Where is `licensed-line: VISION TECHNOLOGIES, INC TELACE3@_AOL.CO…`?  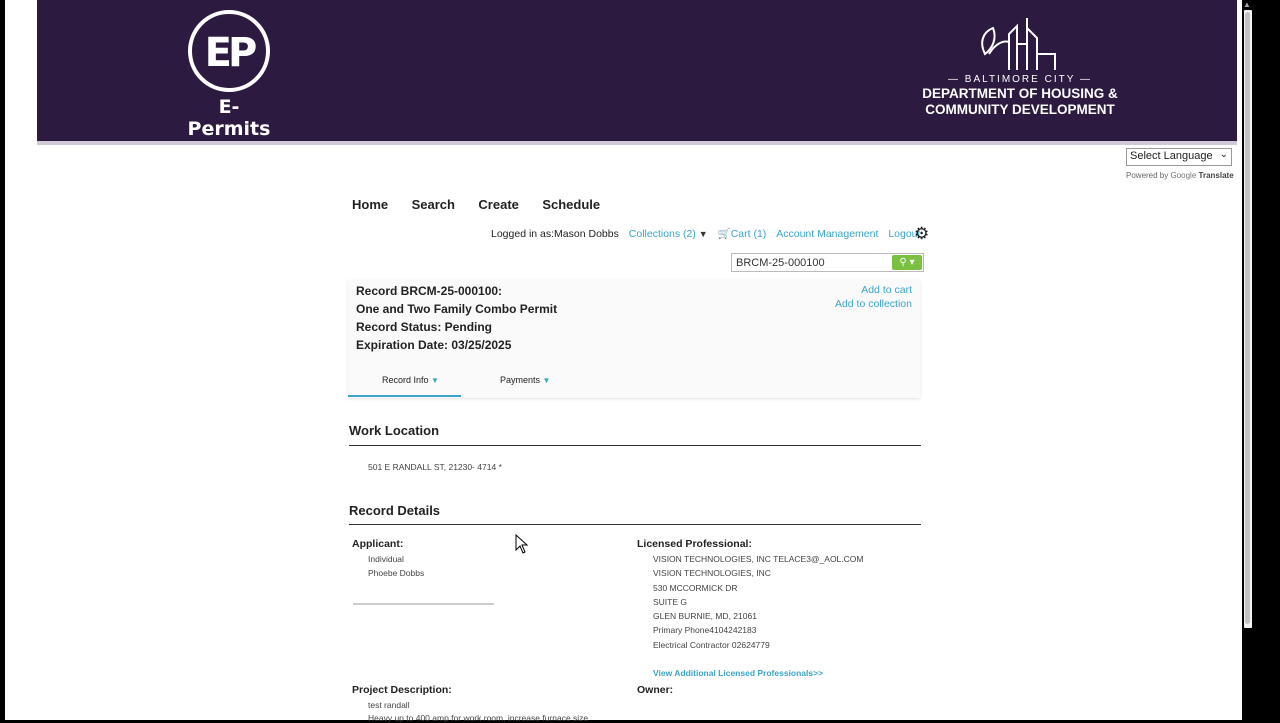 licensed-line: VISION TECHNOLOGIES, INC TELACE3@_AOL.CO… is located at coordinates (758, 559).